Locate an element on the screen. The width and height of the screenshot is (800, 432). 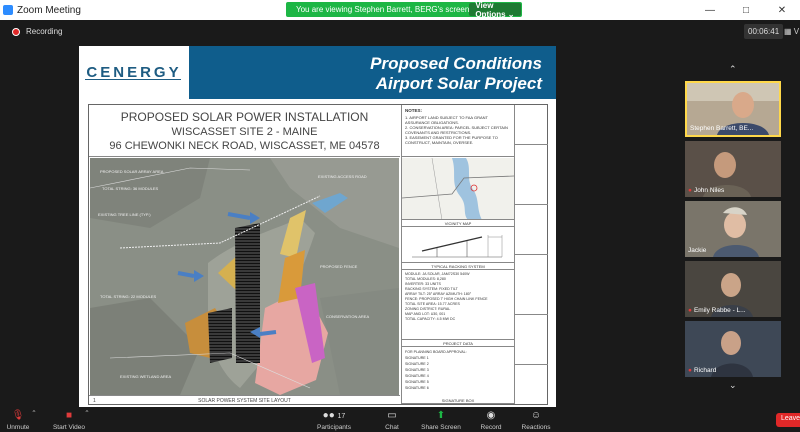
participant-name: Jackie is located at coordinates (697, 250).